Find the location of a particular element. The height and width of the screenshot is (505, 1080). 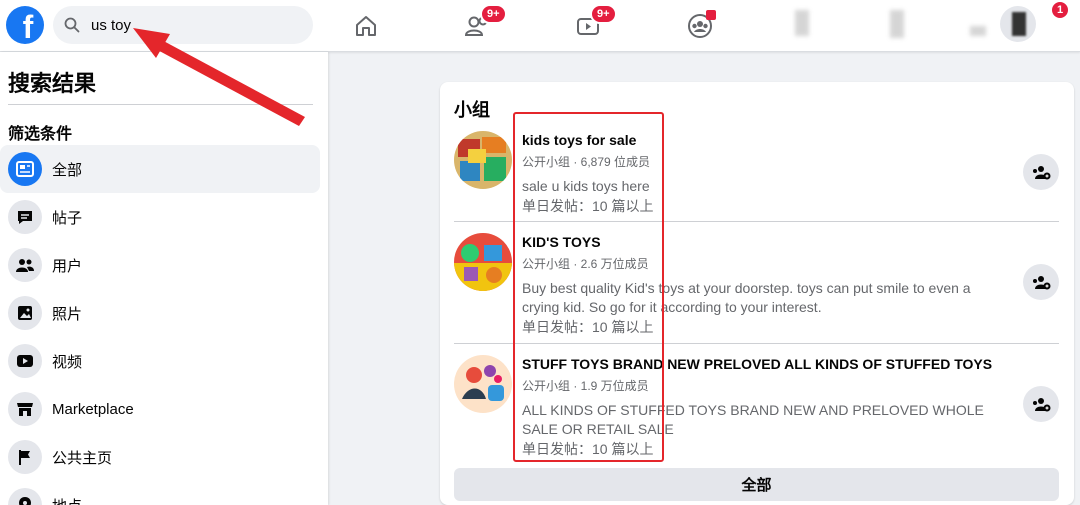

sidebar-item-pages: 公共主页 is located at coordinates (160, 457).